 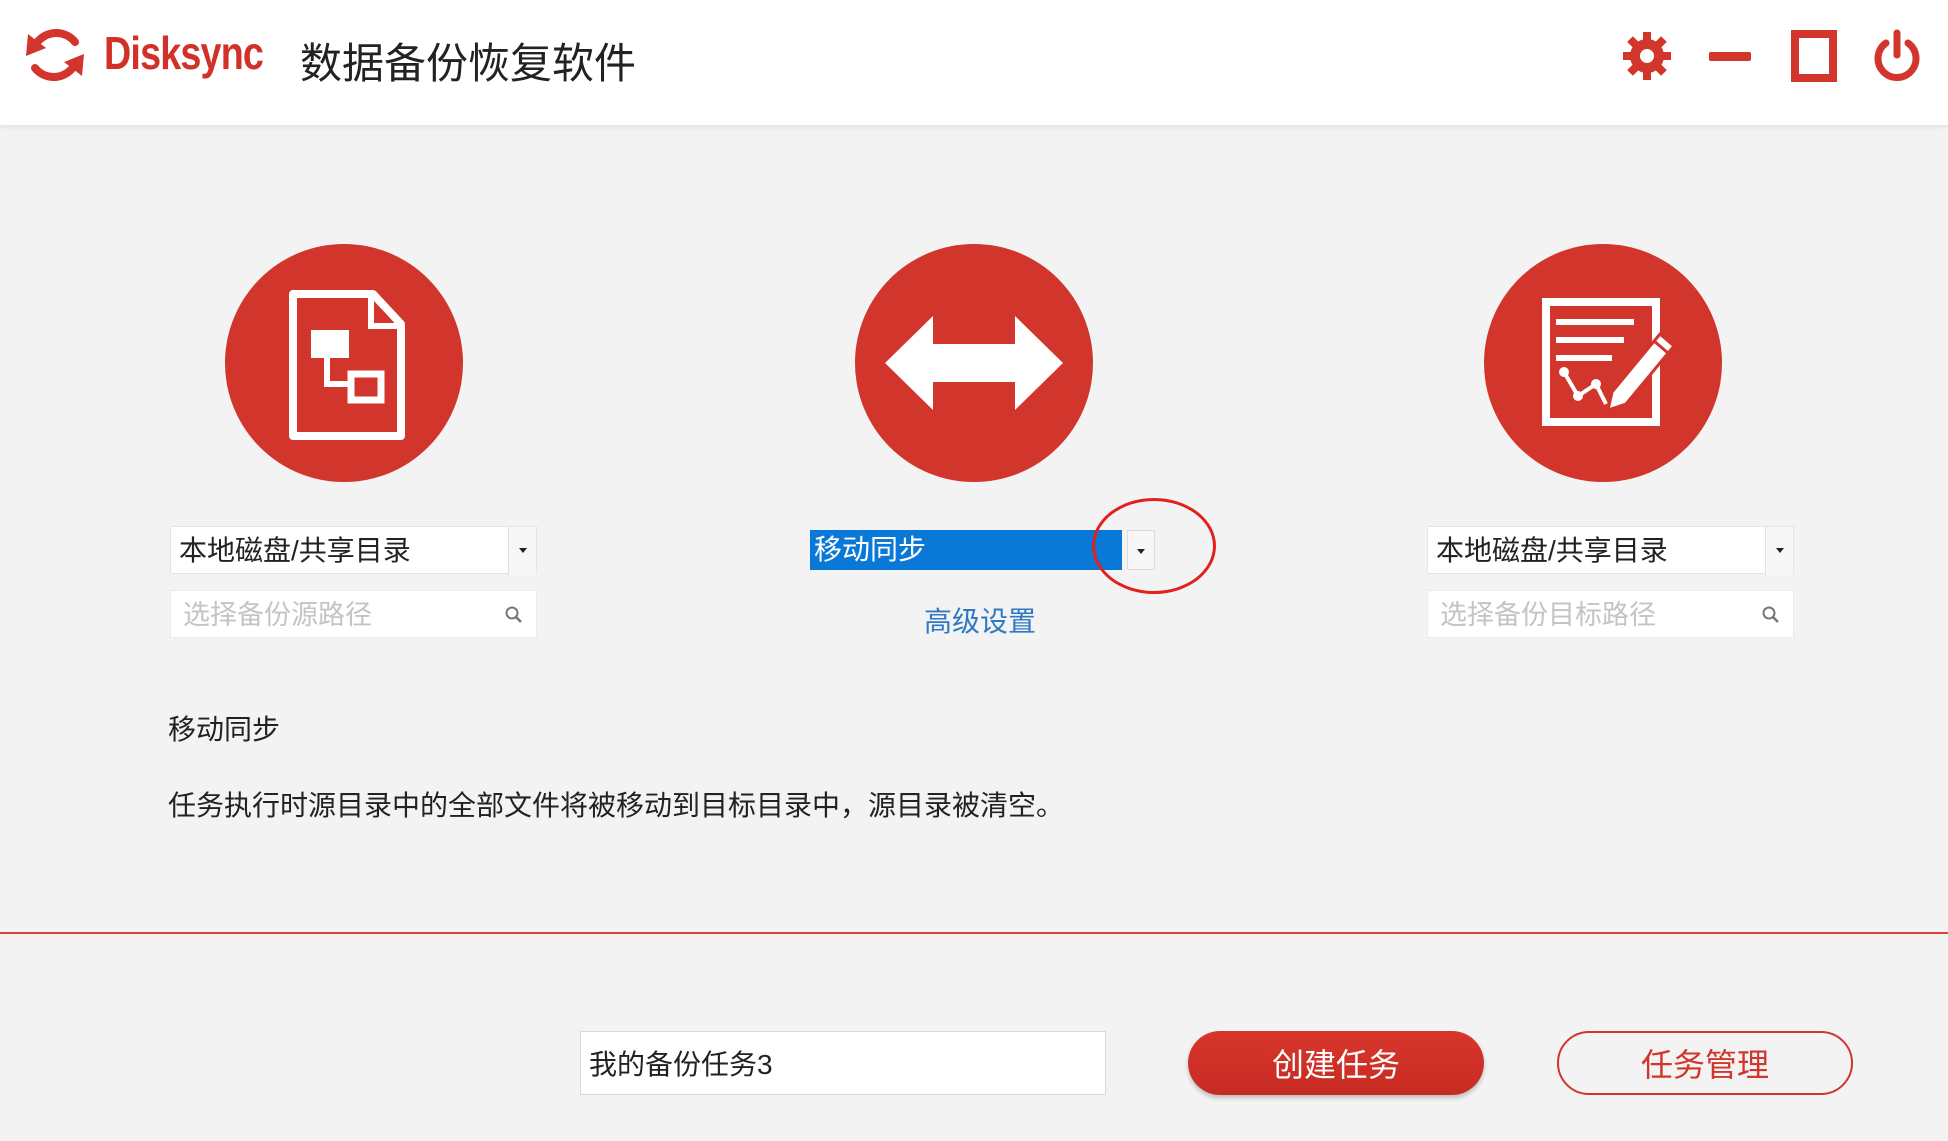 I want to click on advanced-settings-link: 高级设置, so click(x=980, y=620).